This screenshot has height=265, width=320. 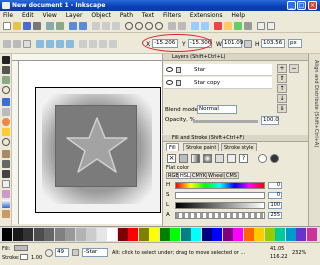 What do you see at coordinates (275, 205) in the screenshot?
I see `lightness-value: 100` at bounding box center [275, 205].